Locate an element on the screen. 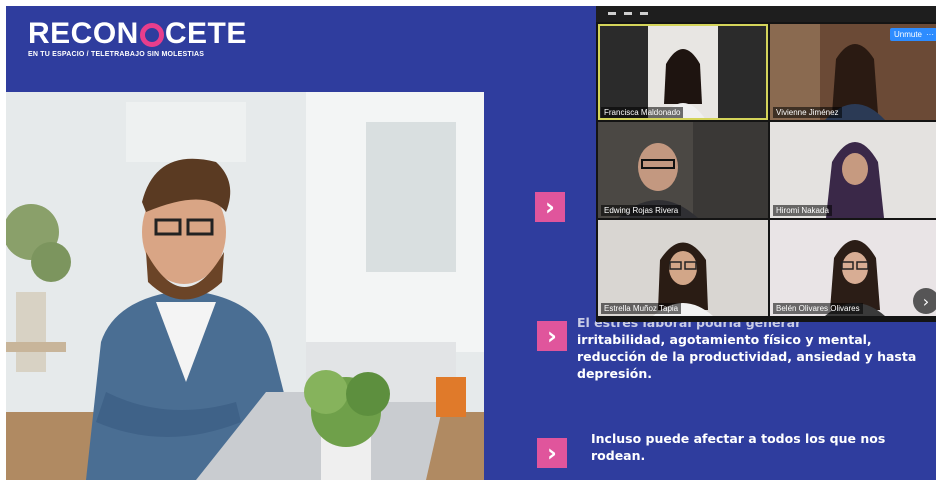  participant-tile: Edwing Rojas Rivera is located at coordinates (683, 170).